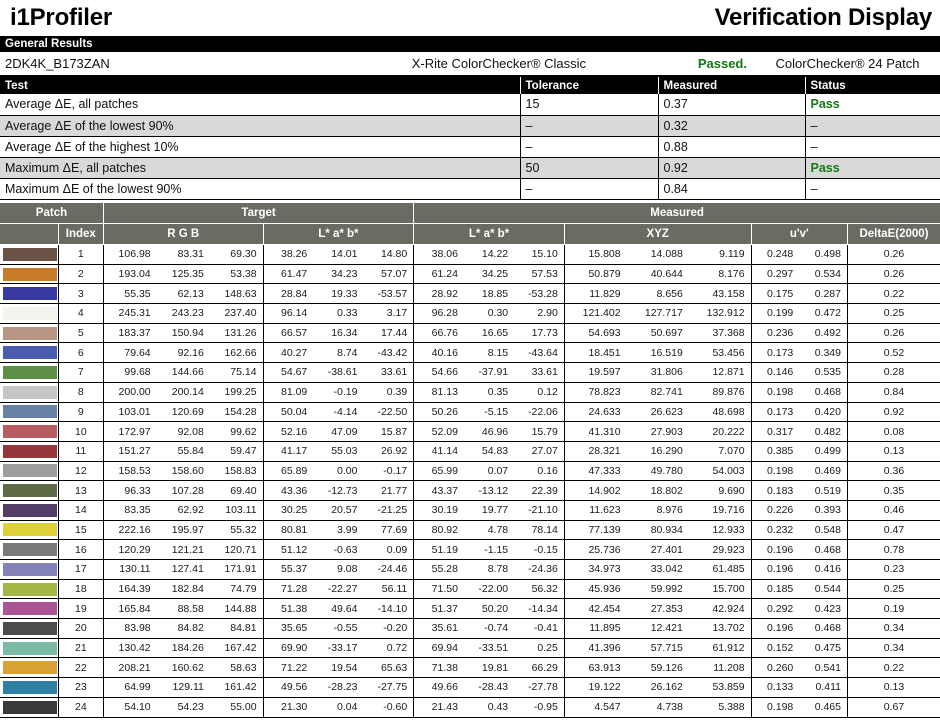  Describe the element at coordinates (81, 313) in the screenshot. I see `patch-index: 4` at that location.